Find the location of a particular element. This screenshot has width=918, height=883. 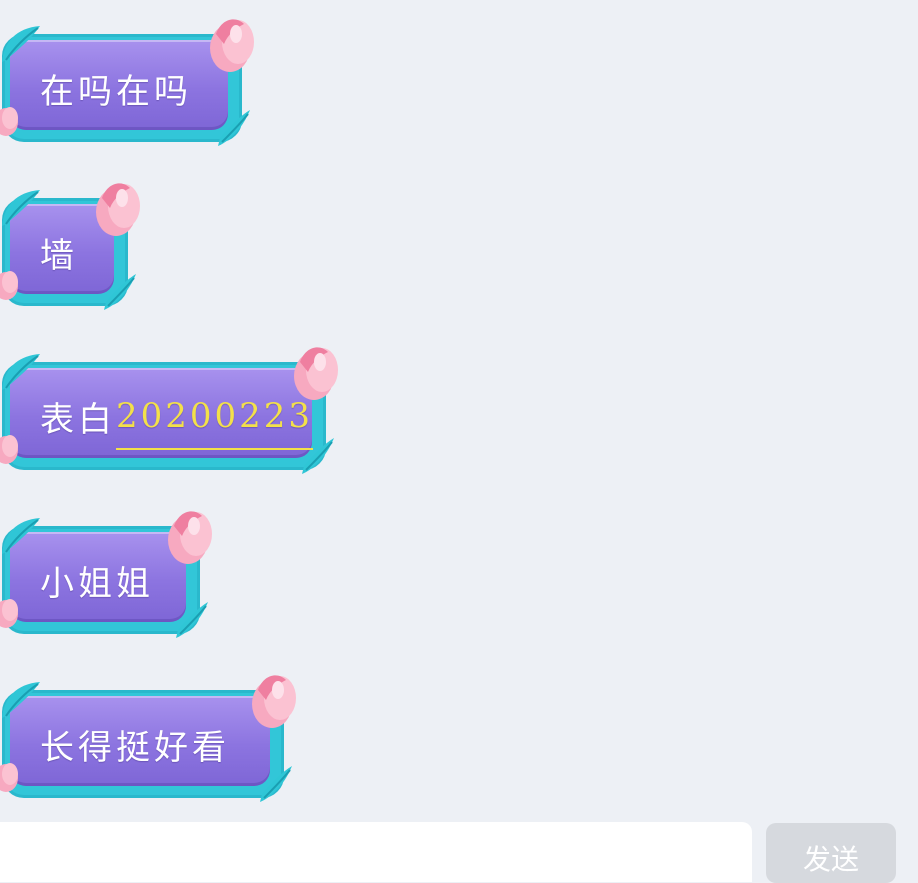

chat-bubble: 在吗在吗 is located at coordinates (127, 79).